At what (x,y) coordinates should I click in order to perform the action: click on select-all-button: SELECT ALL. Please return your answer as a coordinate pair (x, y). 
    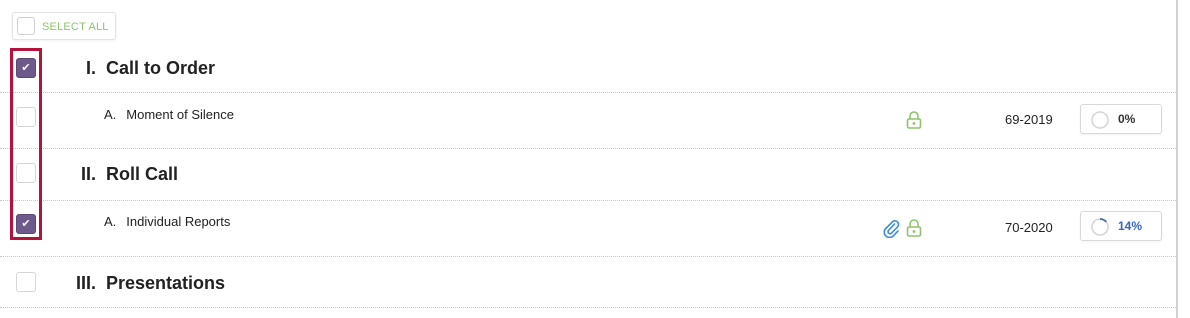
    Looking at the image, I should click on (64, 26).